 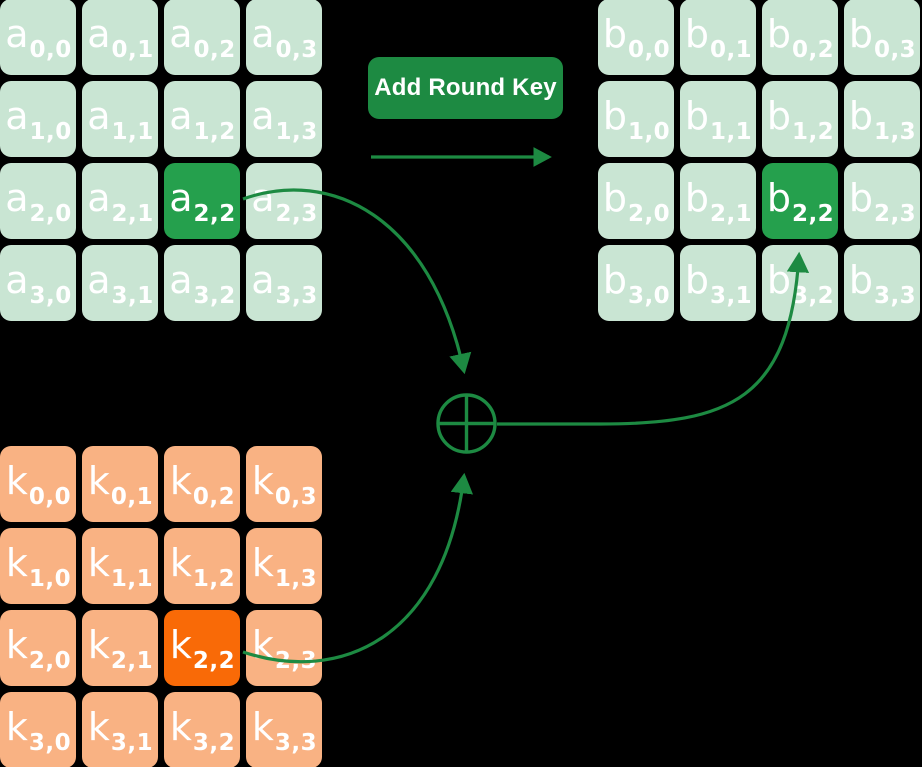 I want to click on cell-a-0-3: a0,3, so click(x=284, y=37).